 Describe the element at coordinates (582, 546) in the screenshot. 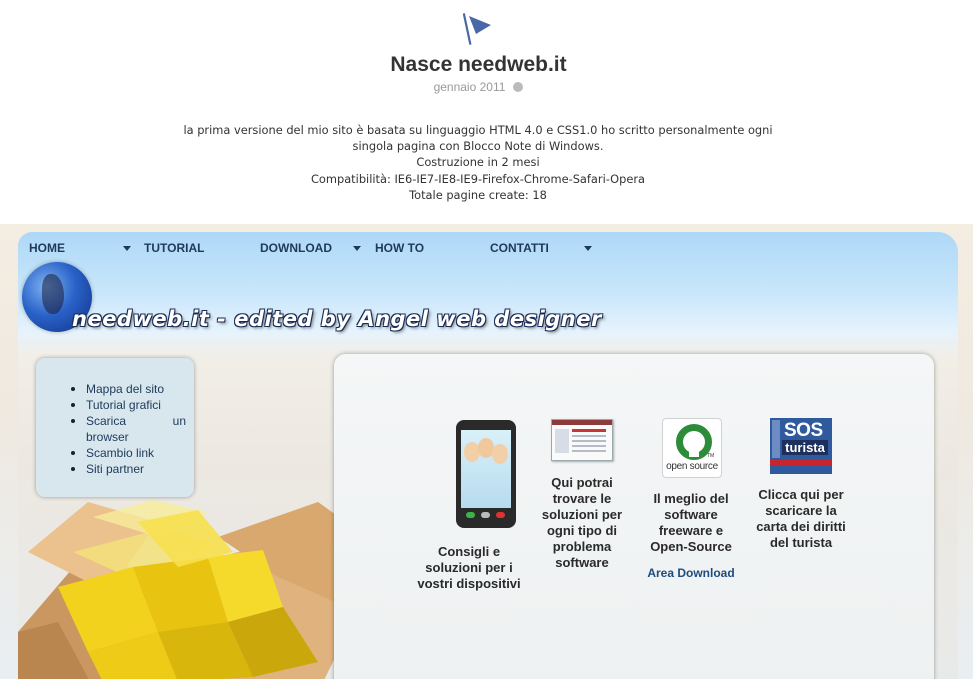

I see `card-label: problema` at that location.